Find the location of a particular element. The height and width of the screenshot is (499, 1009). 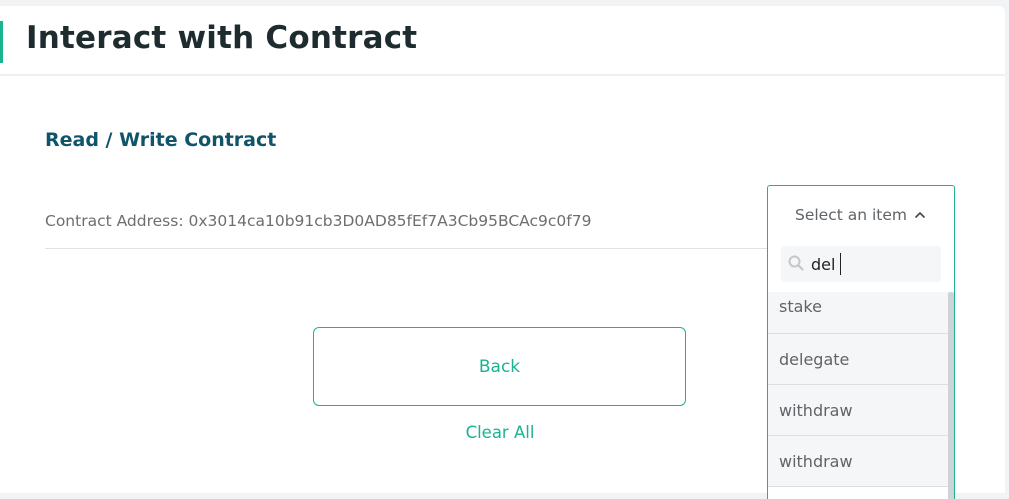

dropdown-trigger: Select an item is located at coordinates (861, 215).